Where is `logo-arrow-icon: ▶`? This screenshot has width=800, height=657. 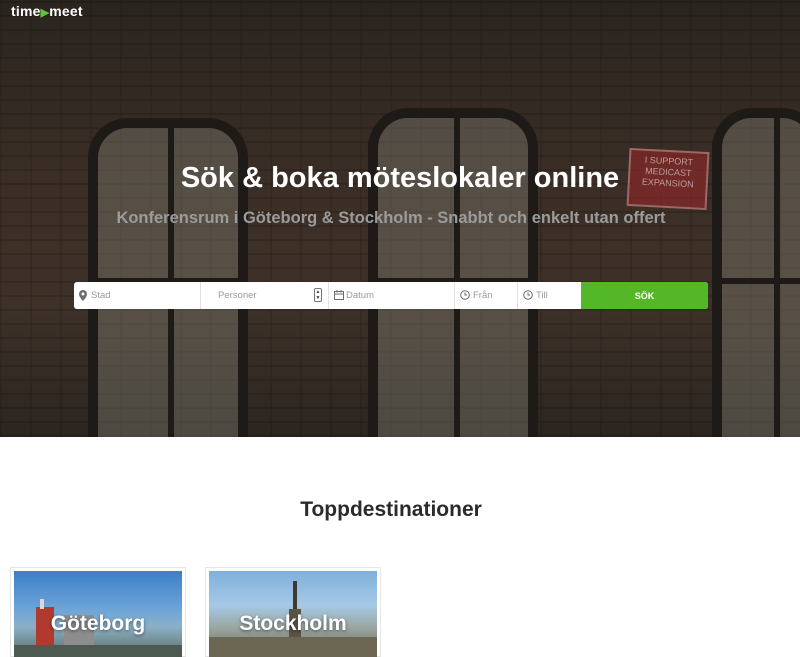
logo-arrow-icon: ▶ is located at coordinates (45, 13).